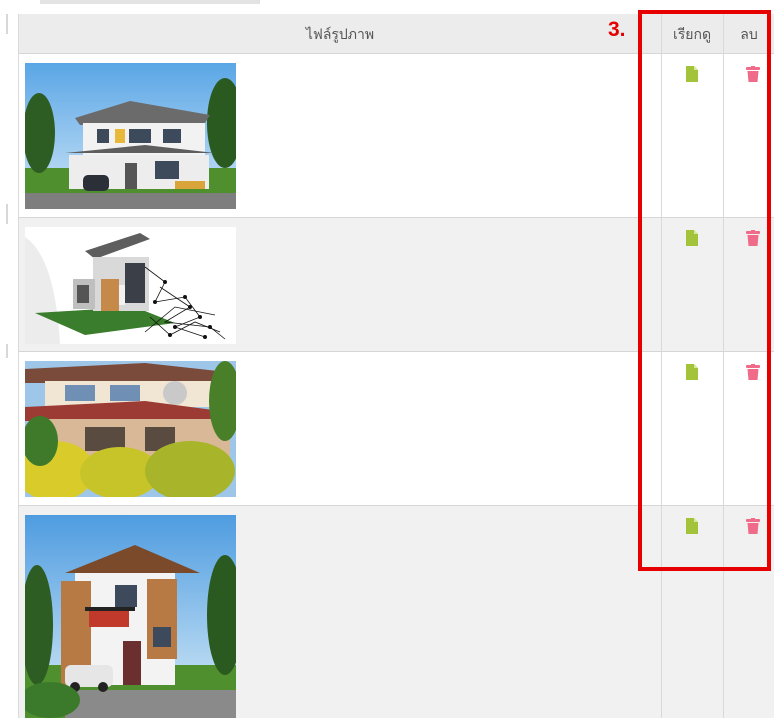 Image resolution: width=774 pixels, height=718 pixels. I want to click on cut-off-heading, so click(150, 2).